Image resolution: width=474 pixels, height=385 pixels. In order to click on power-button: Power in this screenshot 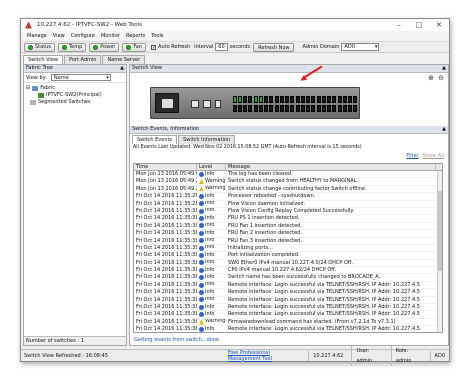, I will do `click(104, 47)`.